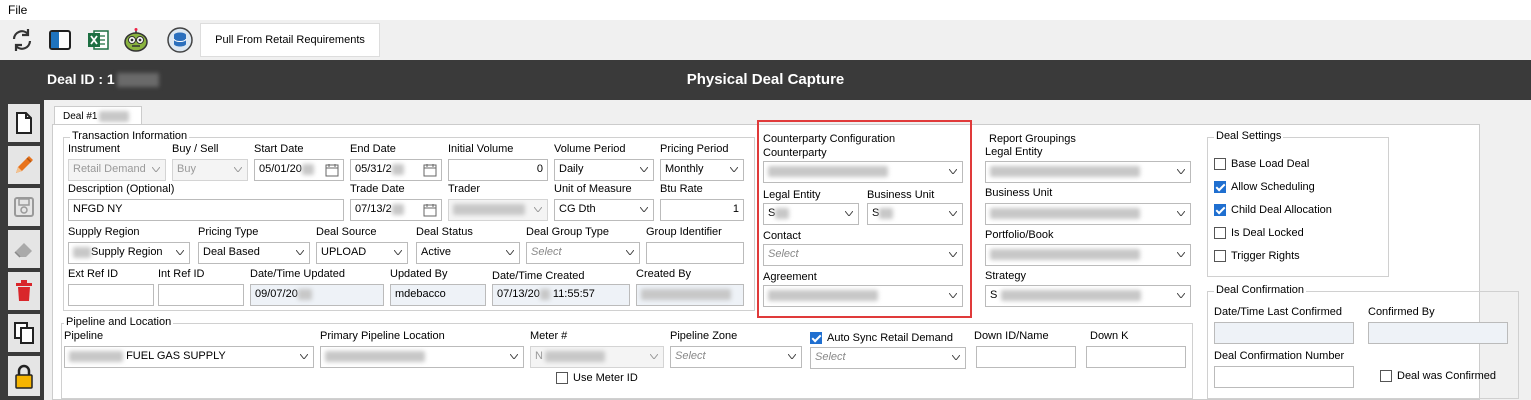 The width and height of the screenshot is (1531, 400). I want to click on instrument-select: Retail Demand, so click(117, 170).